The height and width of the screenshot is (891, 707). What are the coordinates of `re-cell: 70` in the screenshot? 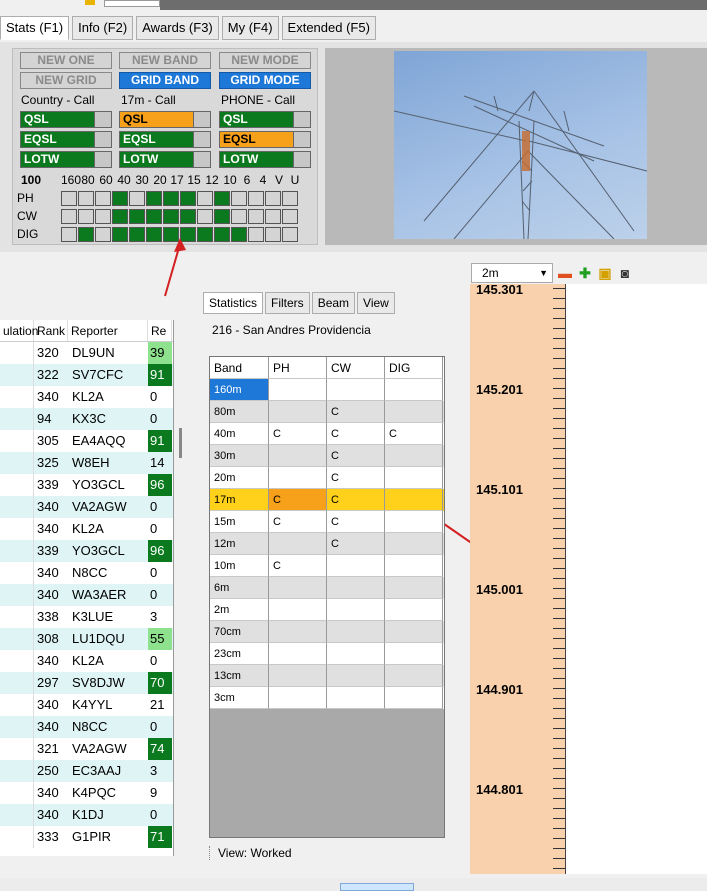 It's located at (160, 683).